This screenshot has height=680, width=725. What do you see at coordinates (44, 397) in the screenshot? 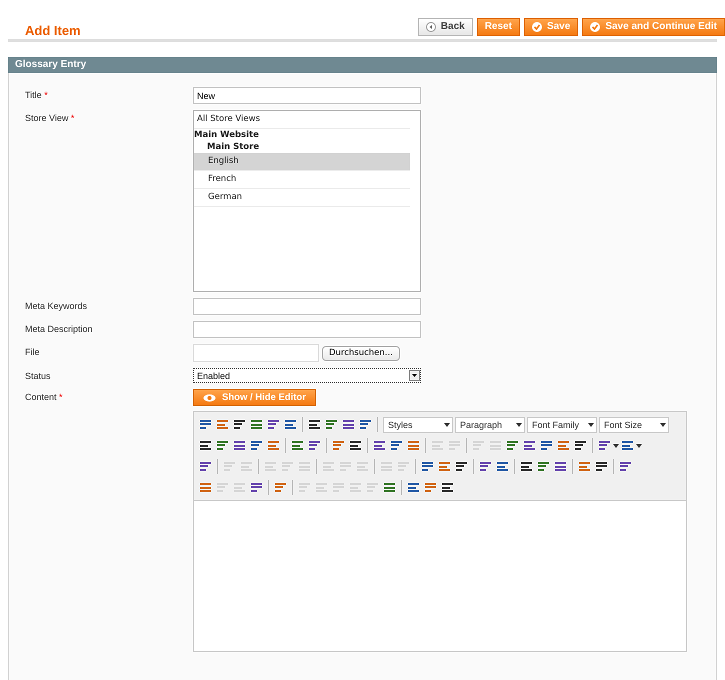
I see `field-label: Content *` at bounding box center [44, 397].